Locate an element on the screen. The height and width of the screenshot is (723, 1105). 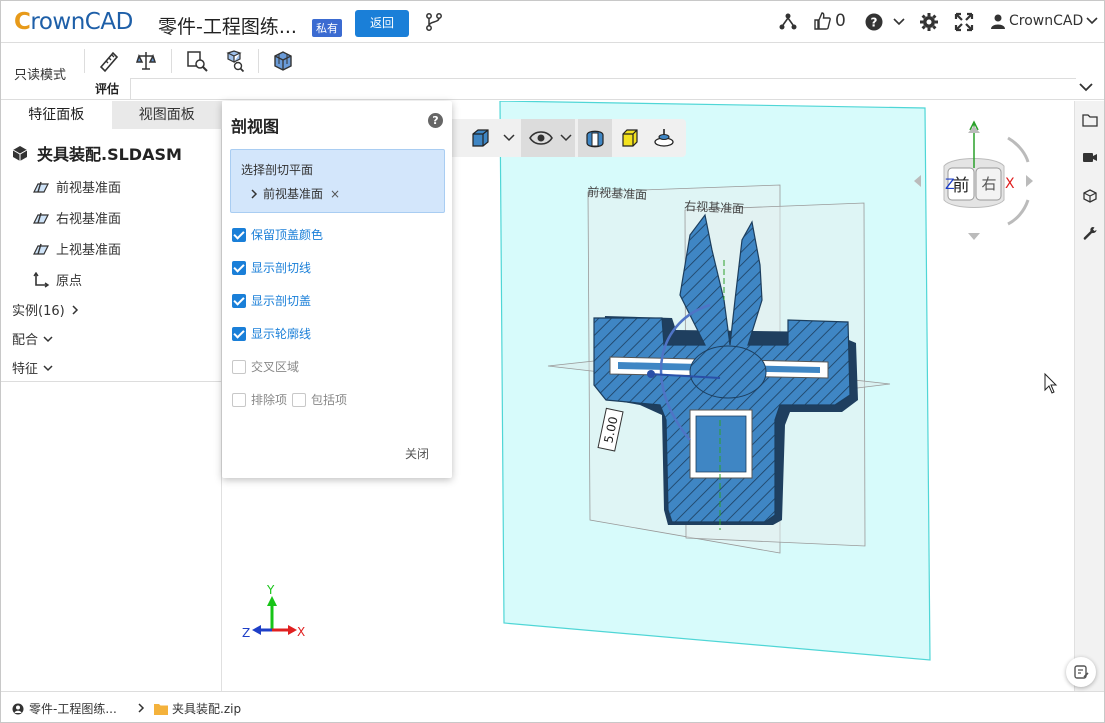
branch-icon is located at coordinates (434, 22).